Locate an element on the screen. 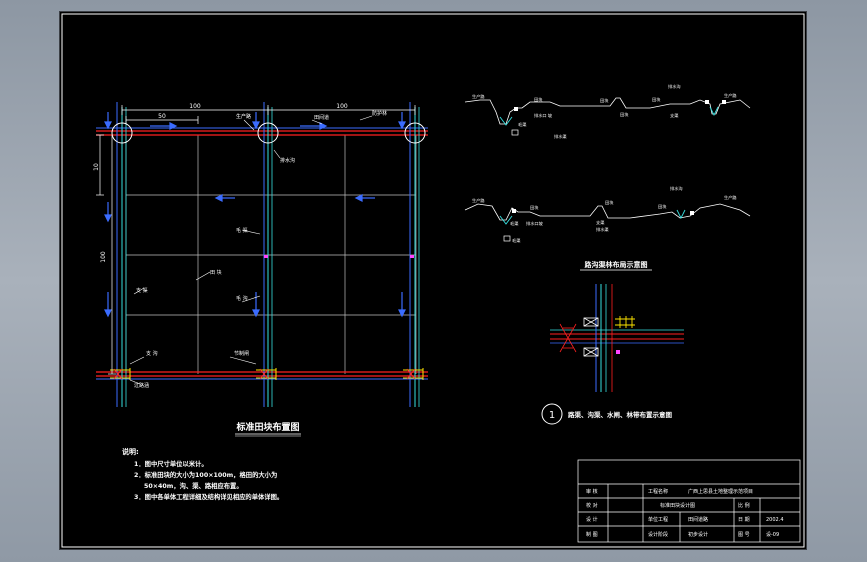  label-crossing: 过路涵 is located at coordinates (141, 385).